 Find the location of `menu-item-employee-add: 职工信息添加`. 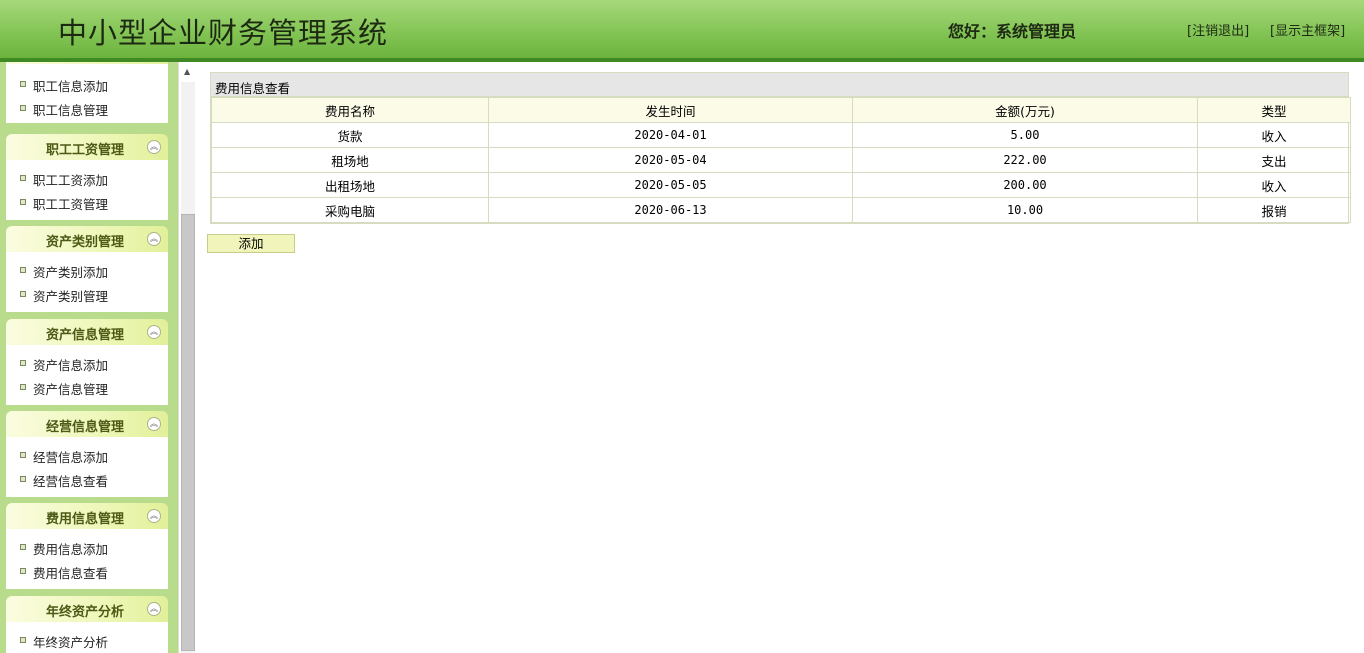

menu-item-employee-add: 职工信息添加 is located at coordinates (87, 84).